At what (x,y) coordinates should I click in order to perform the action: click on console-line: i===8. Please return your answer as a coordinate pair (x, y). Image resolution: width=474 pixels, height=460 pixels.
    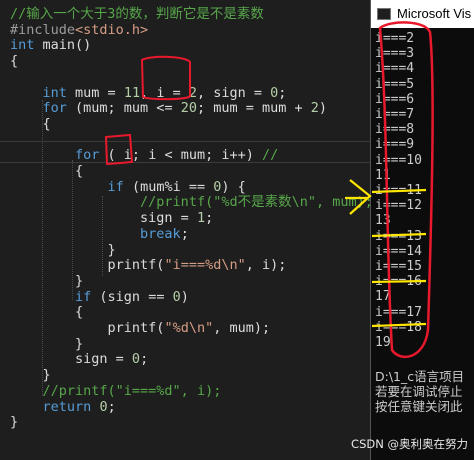
    Looking at the image, I should click on (395, 130).